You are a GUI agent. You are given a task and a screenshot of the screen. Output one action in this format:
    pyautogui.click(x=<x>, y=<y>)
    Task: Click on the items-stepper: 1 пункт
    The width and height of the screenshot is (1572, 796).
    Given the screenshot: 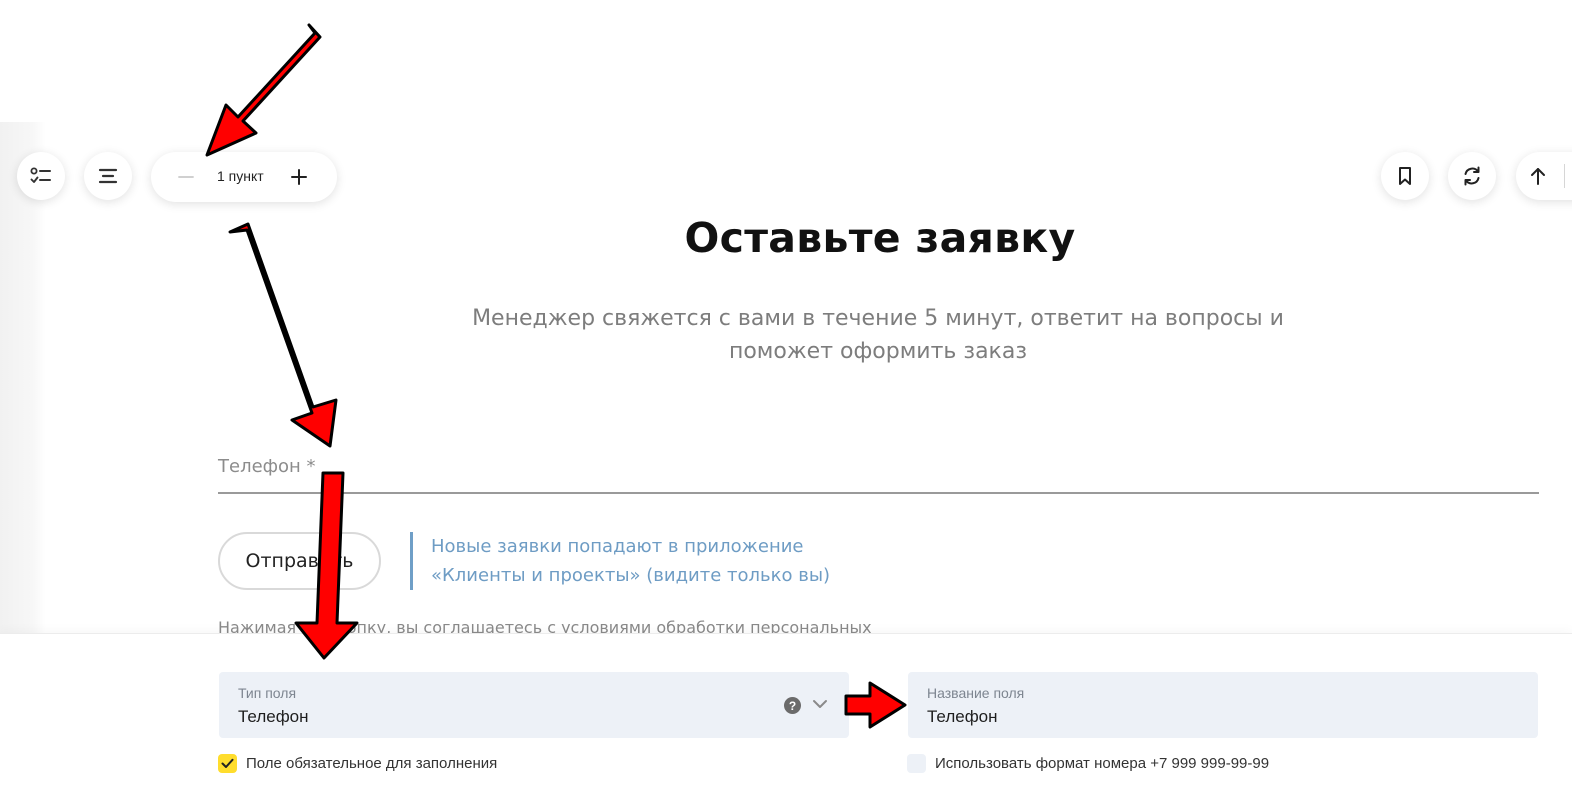 What is the action you would take?
    pyautogui.click(x=244, y=177)
    